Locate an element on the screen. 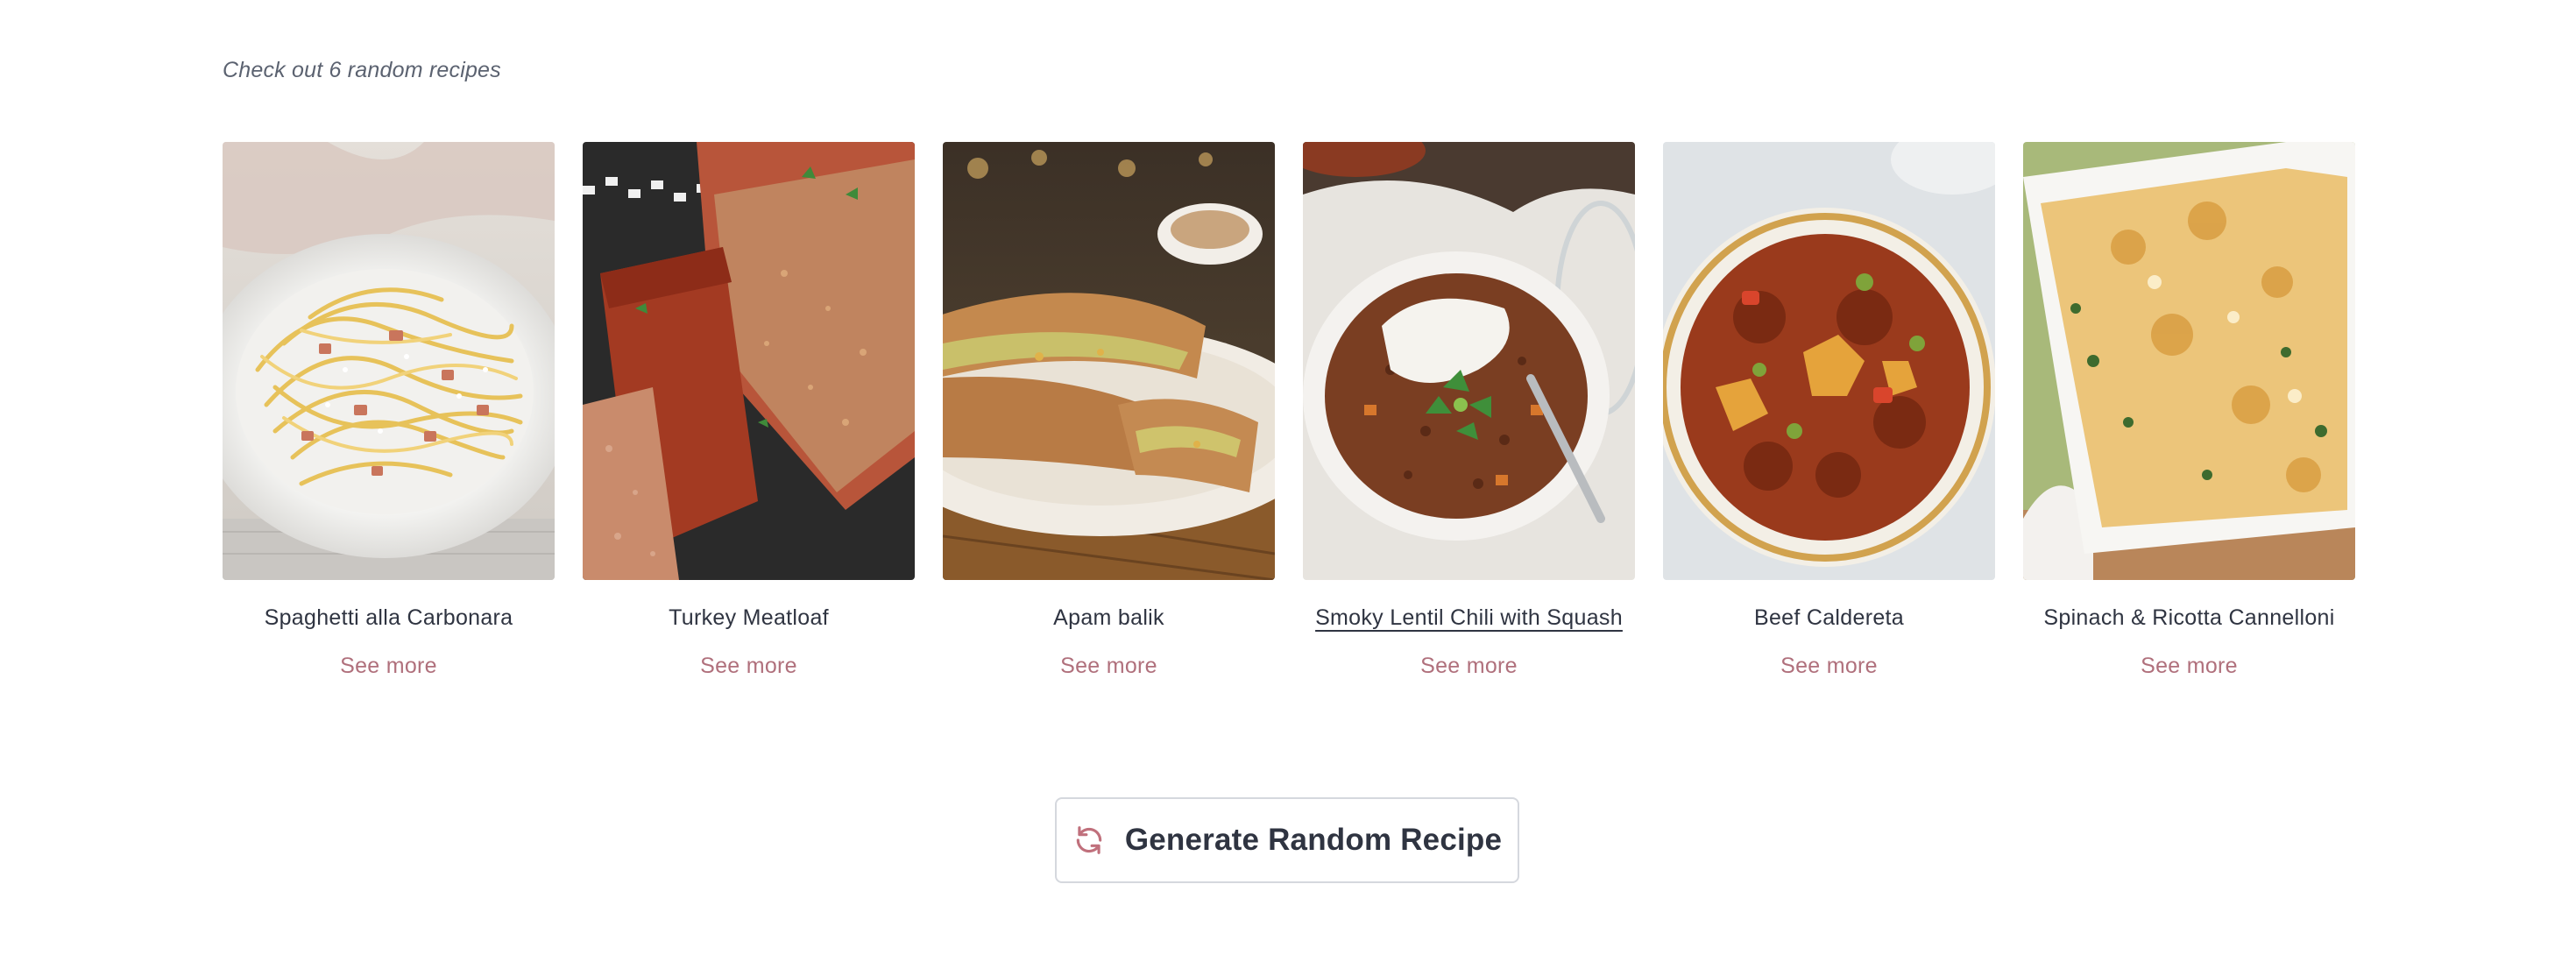  generate-button-label: Generate Random Recipe is located at coordinates (1313, 840).